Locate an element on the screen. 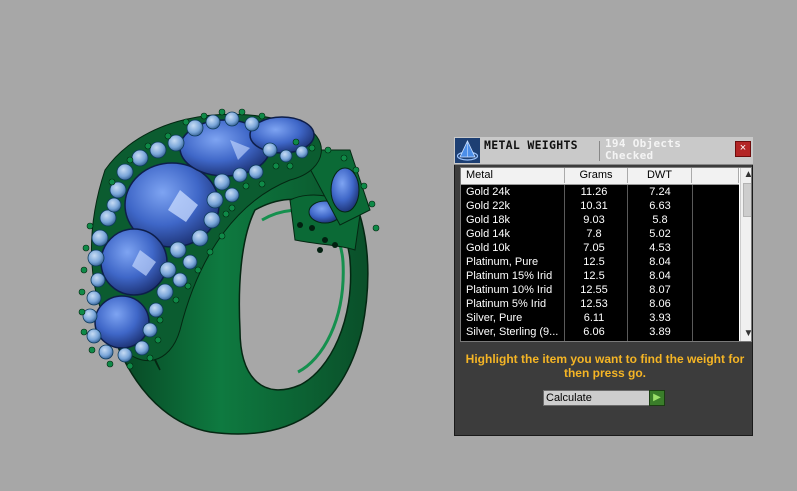 This screenshot has height=491, width=797. table-row: Platinum 5% Irid 12.53 8.06 is located at coordinates (600, 304).